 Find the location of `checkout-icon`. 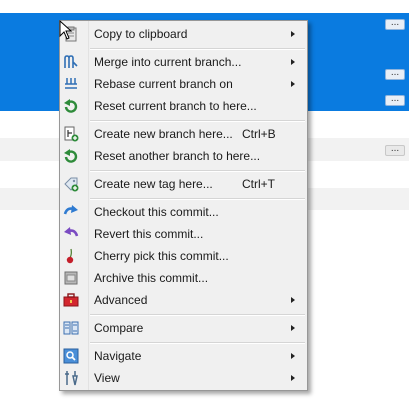

checkout-icon is located at coordinates (71, 212).